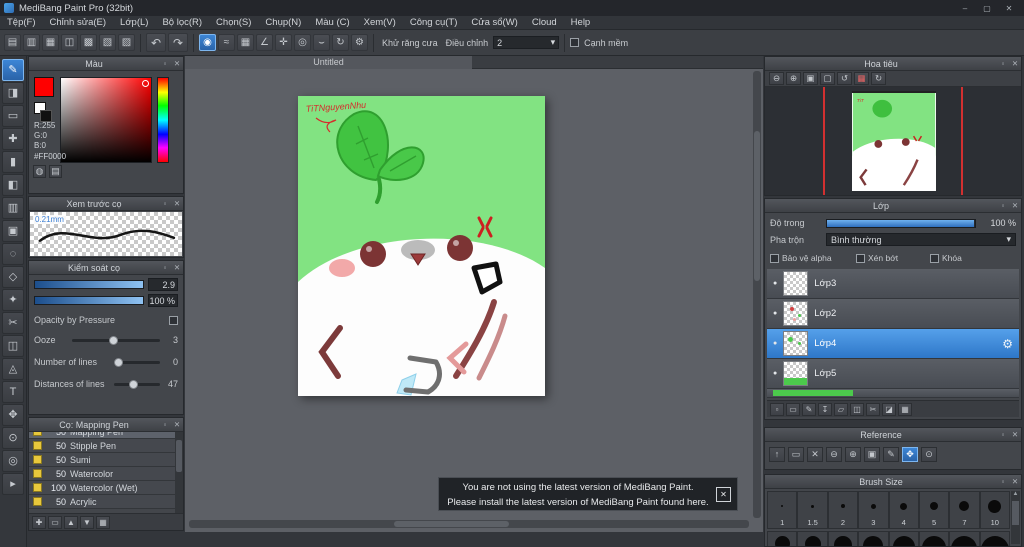  What do you see at coordinates (544, 22) in the screenshot?
I see `menu-cloud: Cloud` at bounding box center [544, 22].